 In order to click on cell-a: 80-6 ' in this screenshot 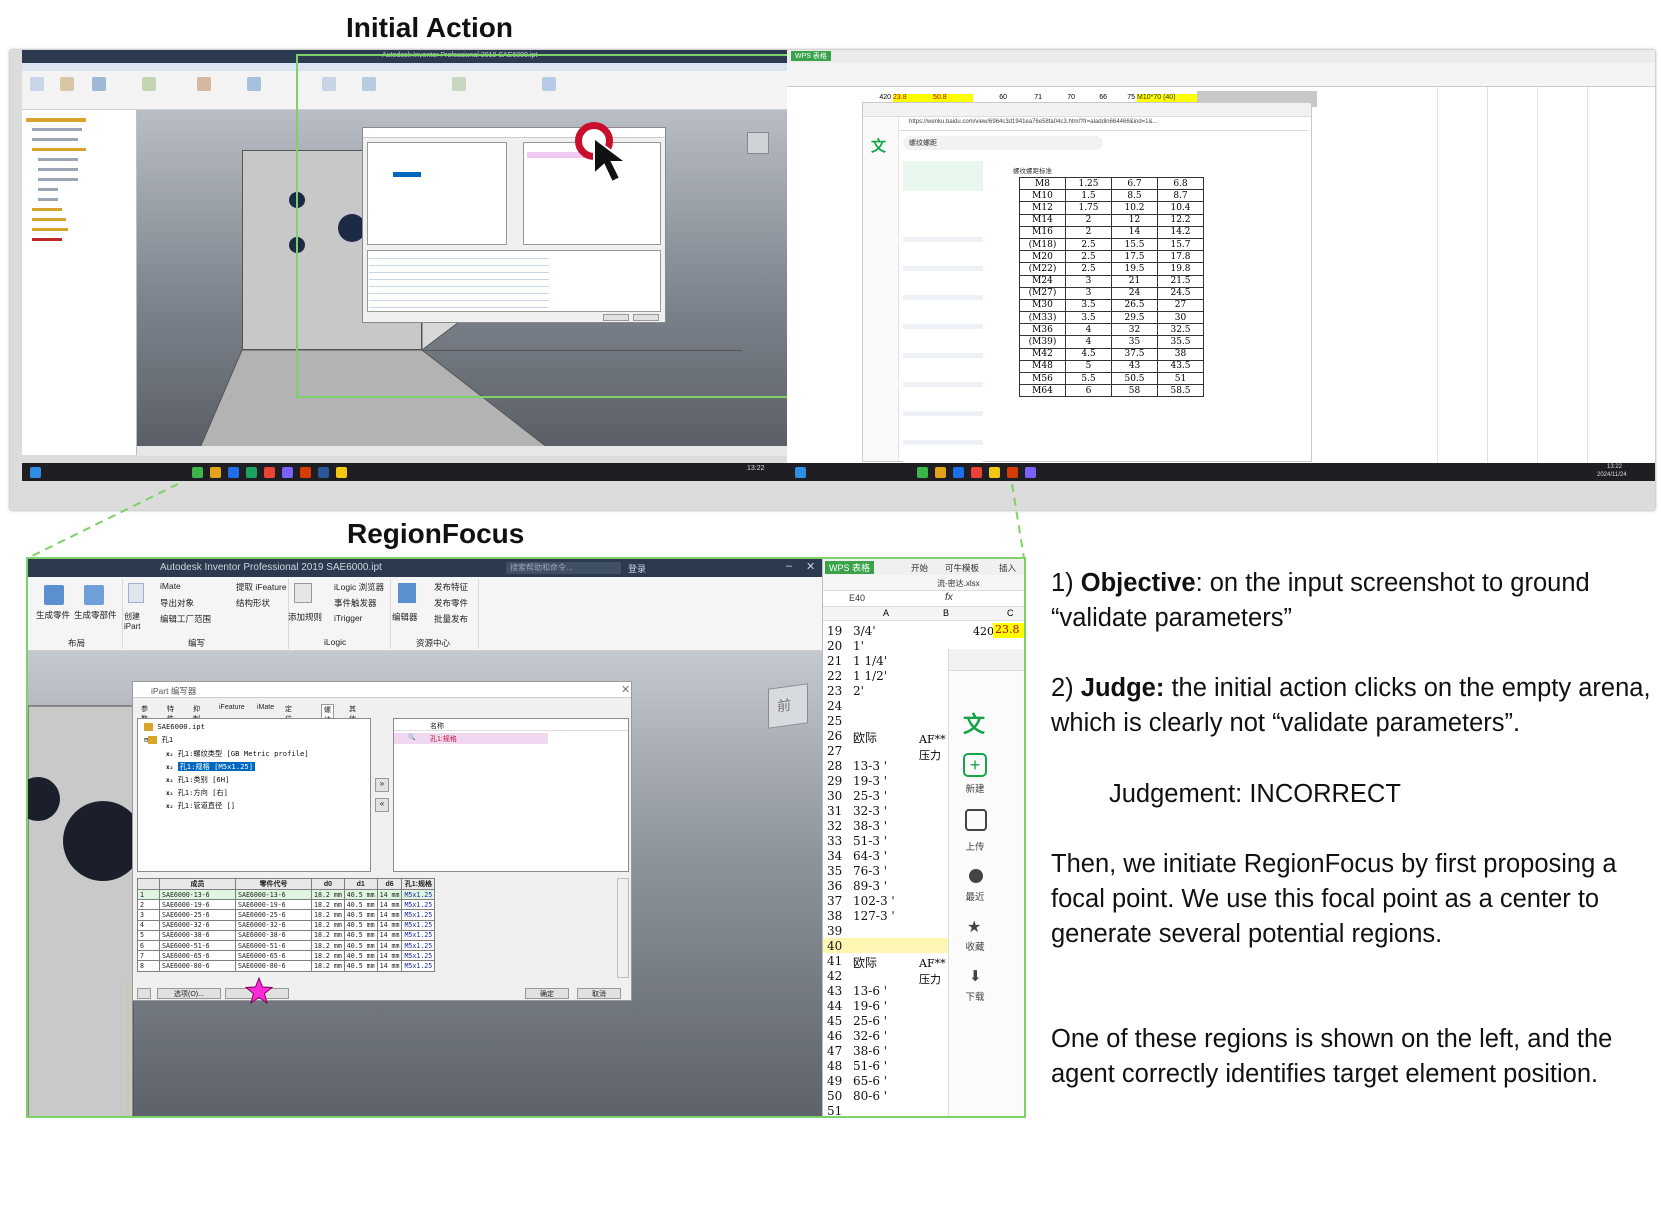, I will do `click(870, 1096)`.